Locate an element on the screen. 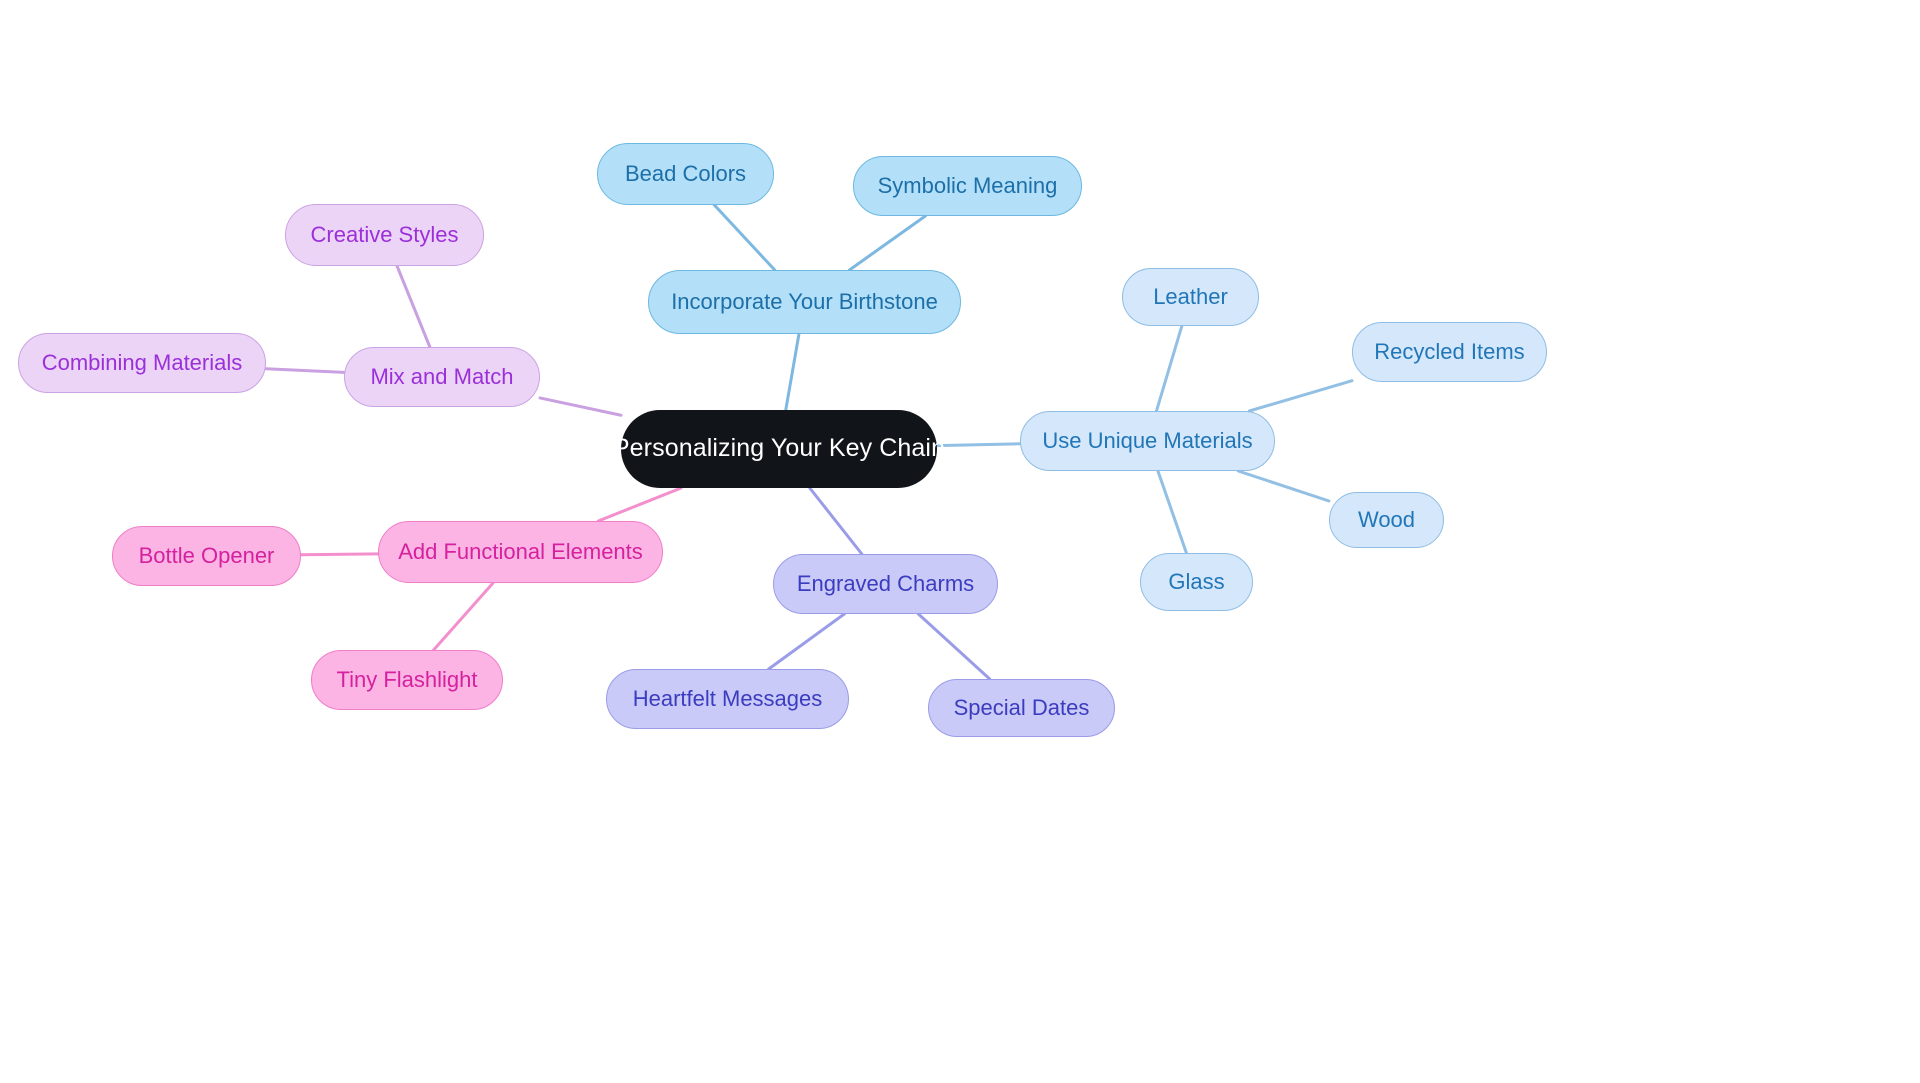 The height and width of the screenshot is (1083, 1920). mindmap-node-leather: Leather is located at coordinates (1190, 297).